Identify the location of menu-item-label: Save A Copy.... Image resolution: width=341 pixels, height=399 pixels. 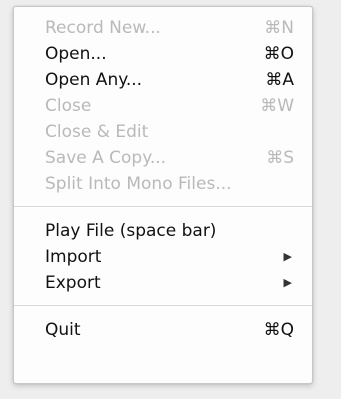
(106, 158).